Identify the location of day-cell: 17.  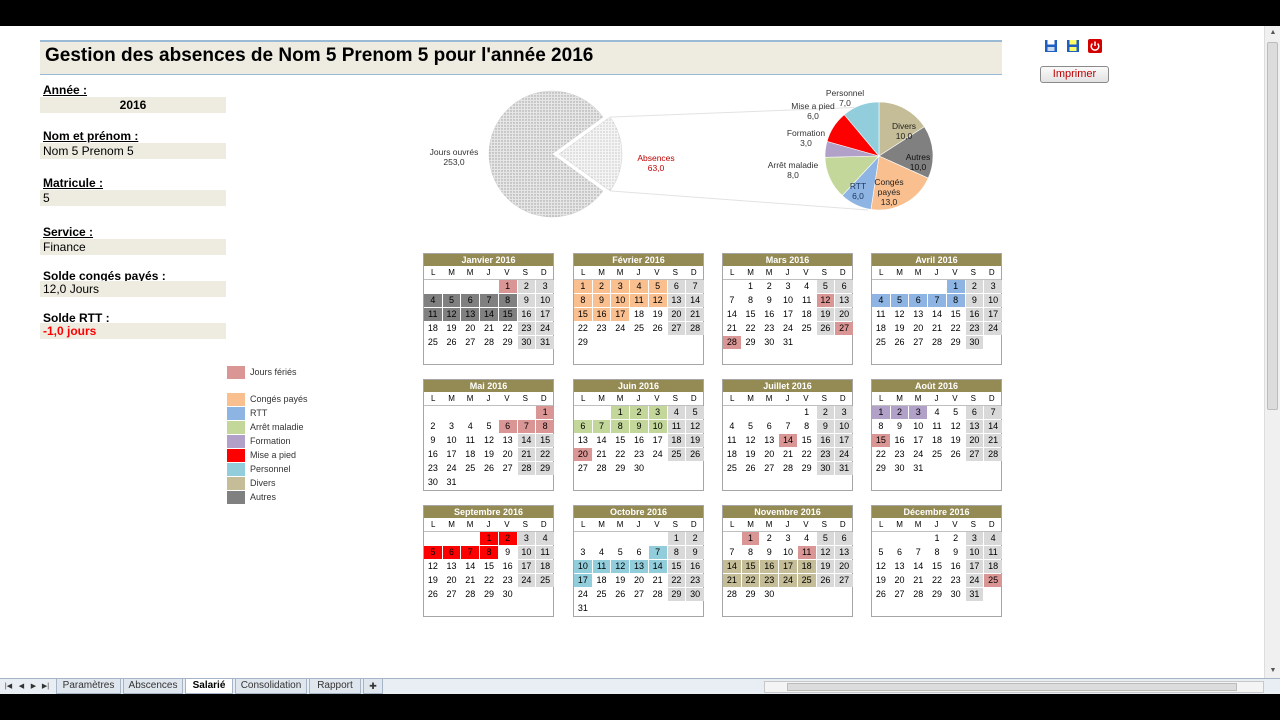
(974, 566).